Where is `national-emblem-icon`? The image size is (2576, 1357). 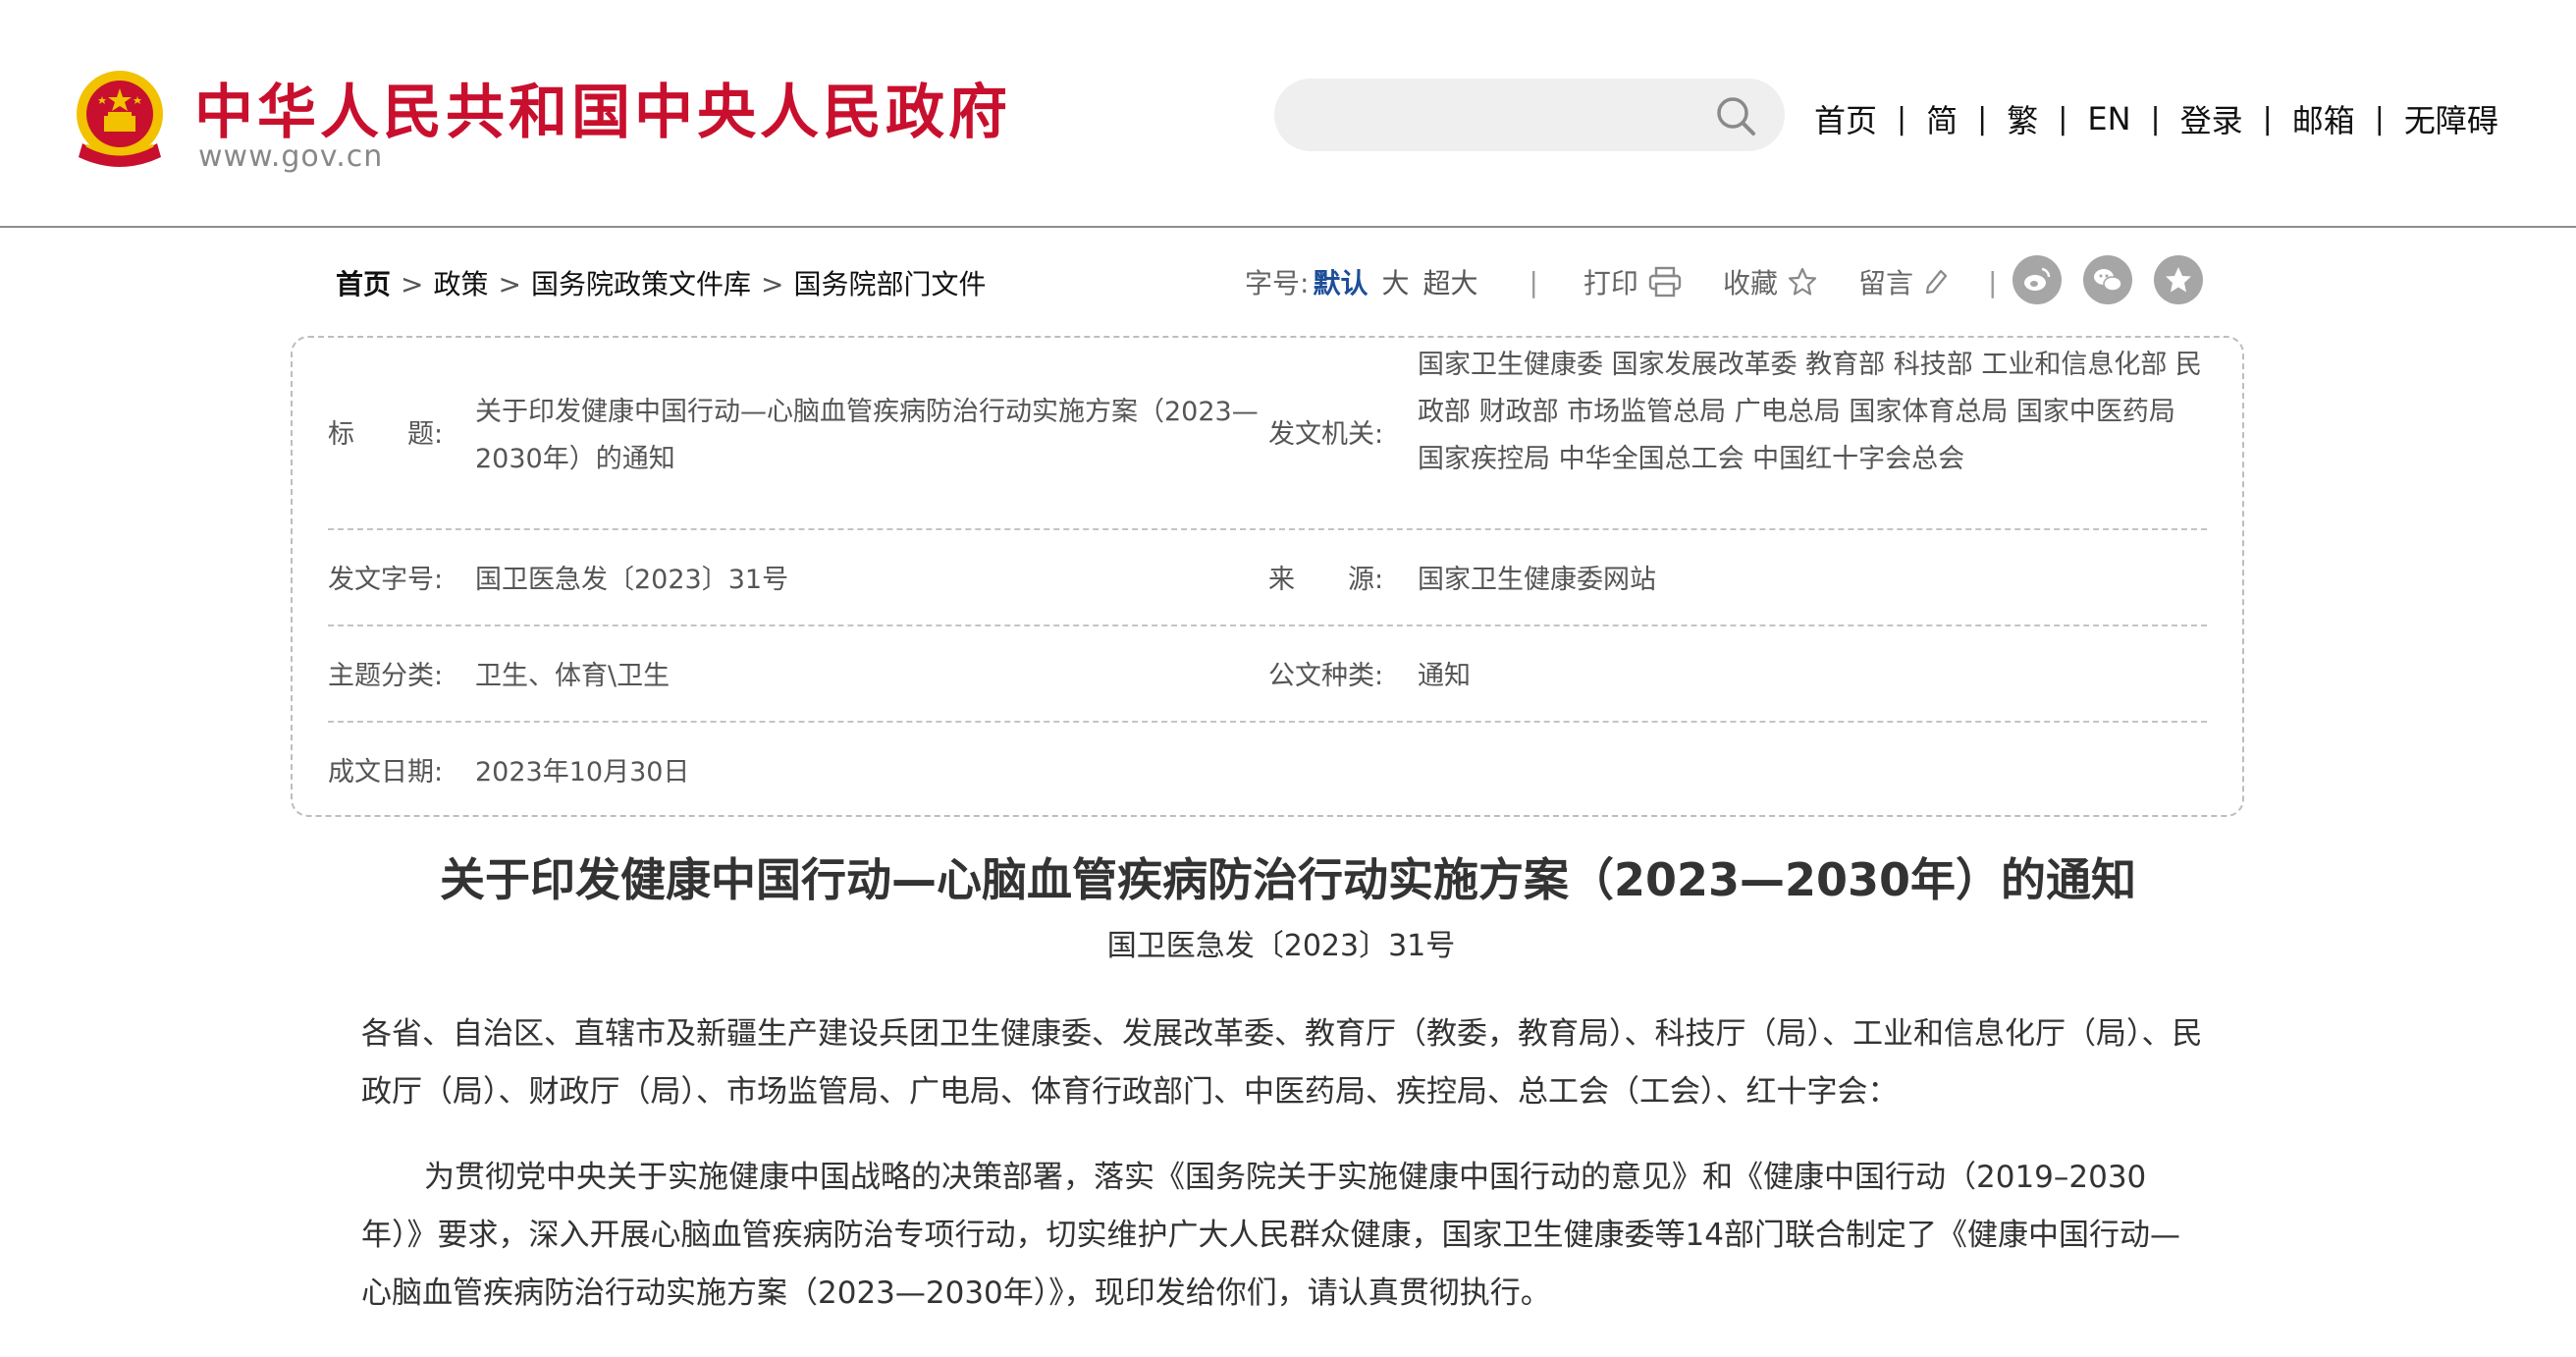
national-emblem-icon is located at coordinates (120, 120).